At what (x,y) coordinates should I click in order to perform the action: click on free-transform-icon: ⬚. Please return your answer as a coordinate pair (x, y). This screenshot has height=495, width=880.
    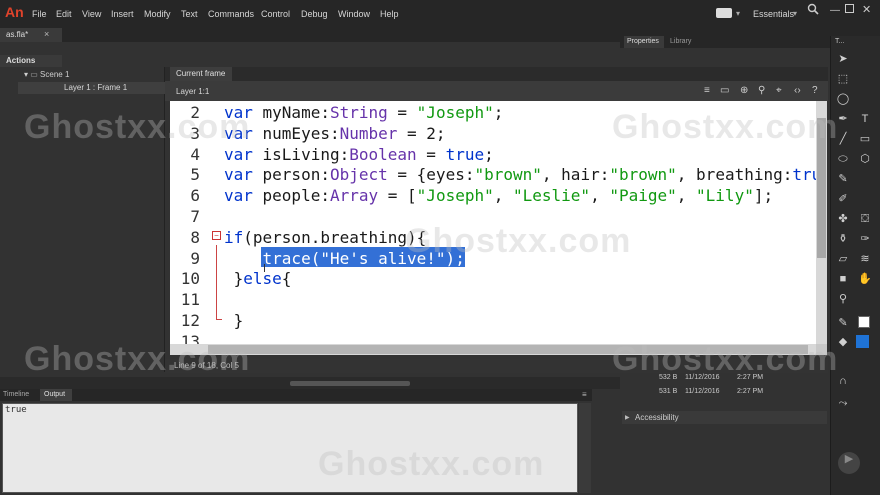
    Looking at the image, I should click on (843, 79).